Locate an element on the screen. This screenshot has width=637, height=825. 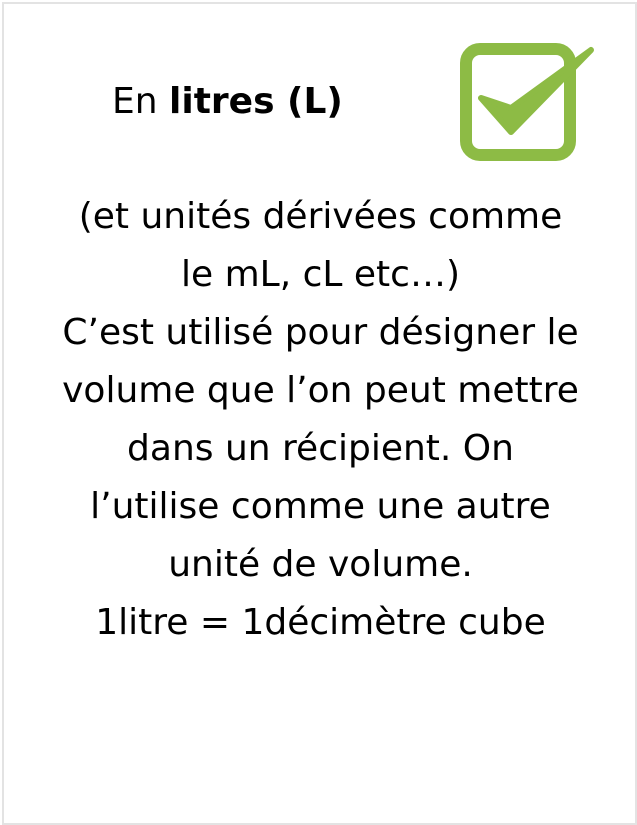
text-line: volume que l’on peut mettre is located at coordinates (320, 390).